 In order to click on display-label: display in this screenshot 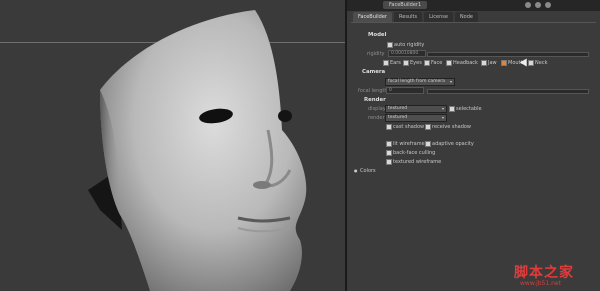, I will do `click(377, 109)`.